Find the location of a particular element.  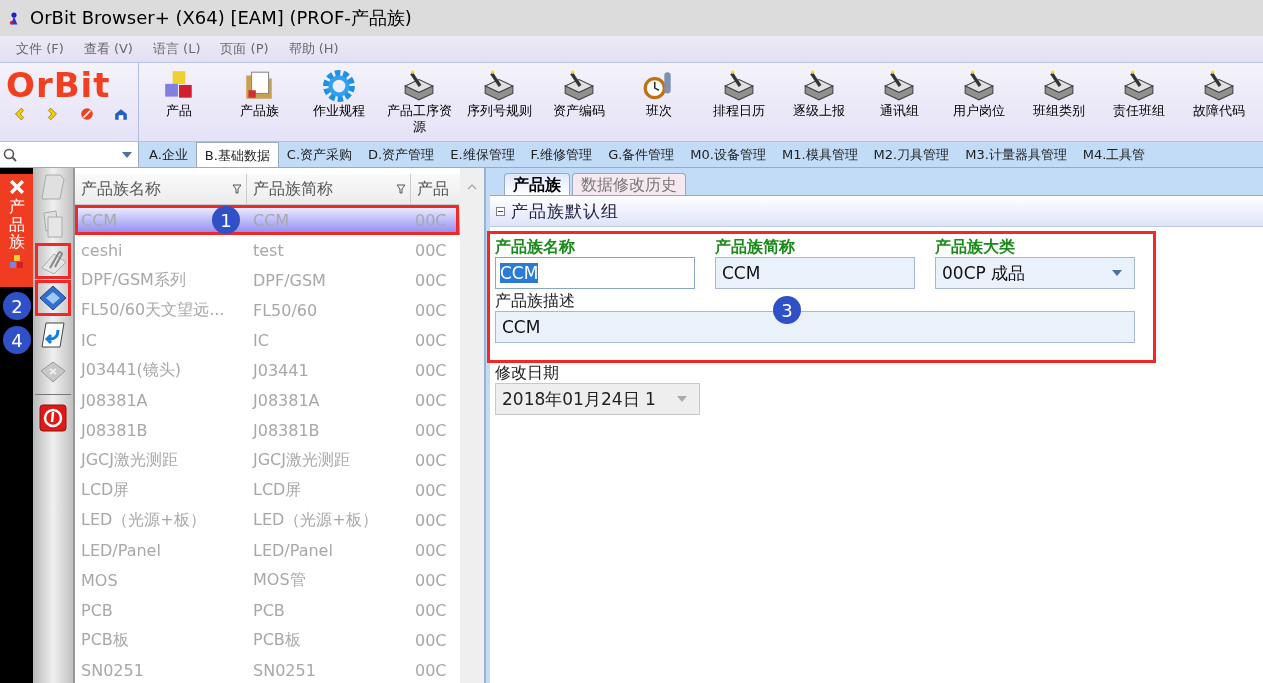

dropdown-field: 00CP 成品 is located at coordinates (1035, 273).